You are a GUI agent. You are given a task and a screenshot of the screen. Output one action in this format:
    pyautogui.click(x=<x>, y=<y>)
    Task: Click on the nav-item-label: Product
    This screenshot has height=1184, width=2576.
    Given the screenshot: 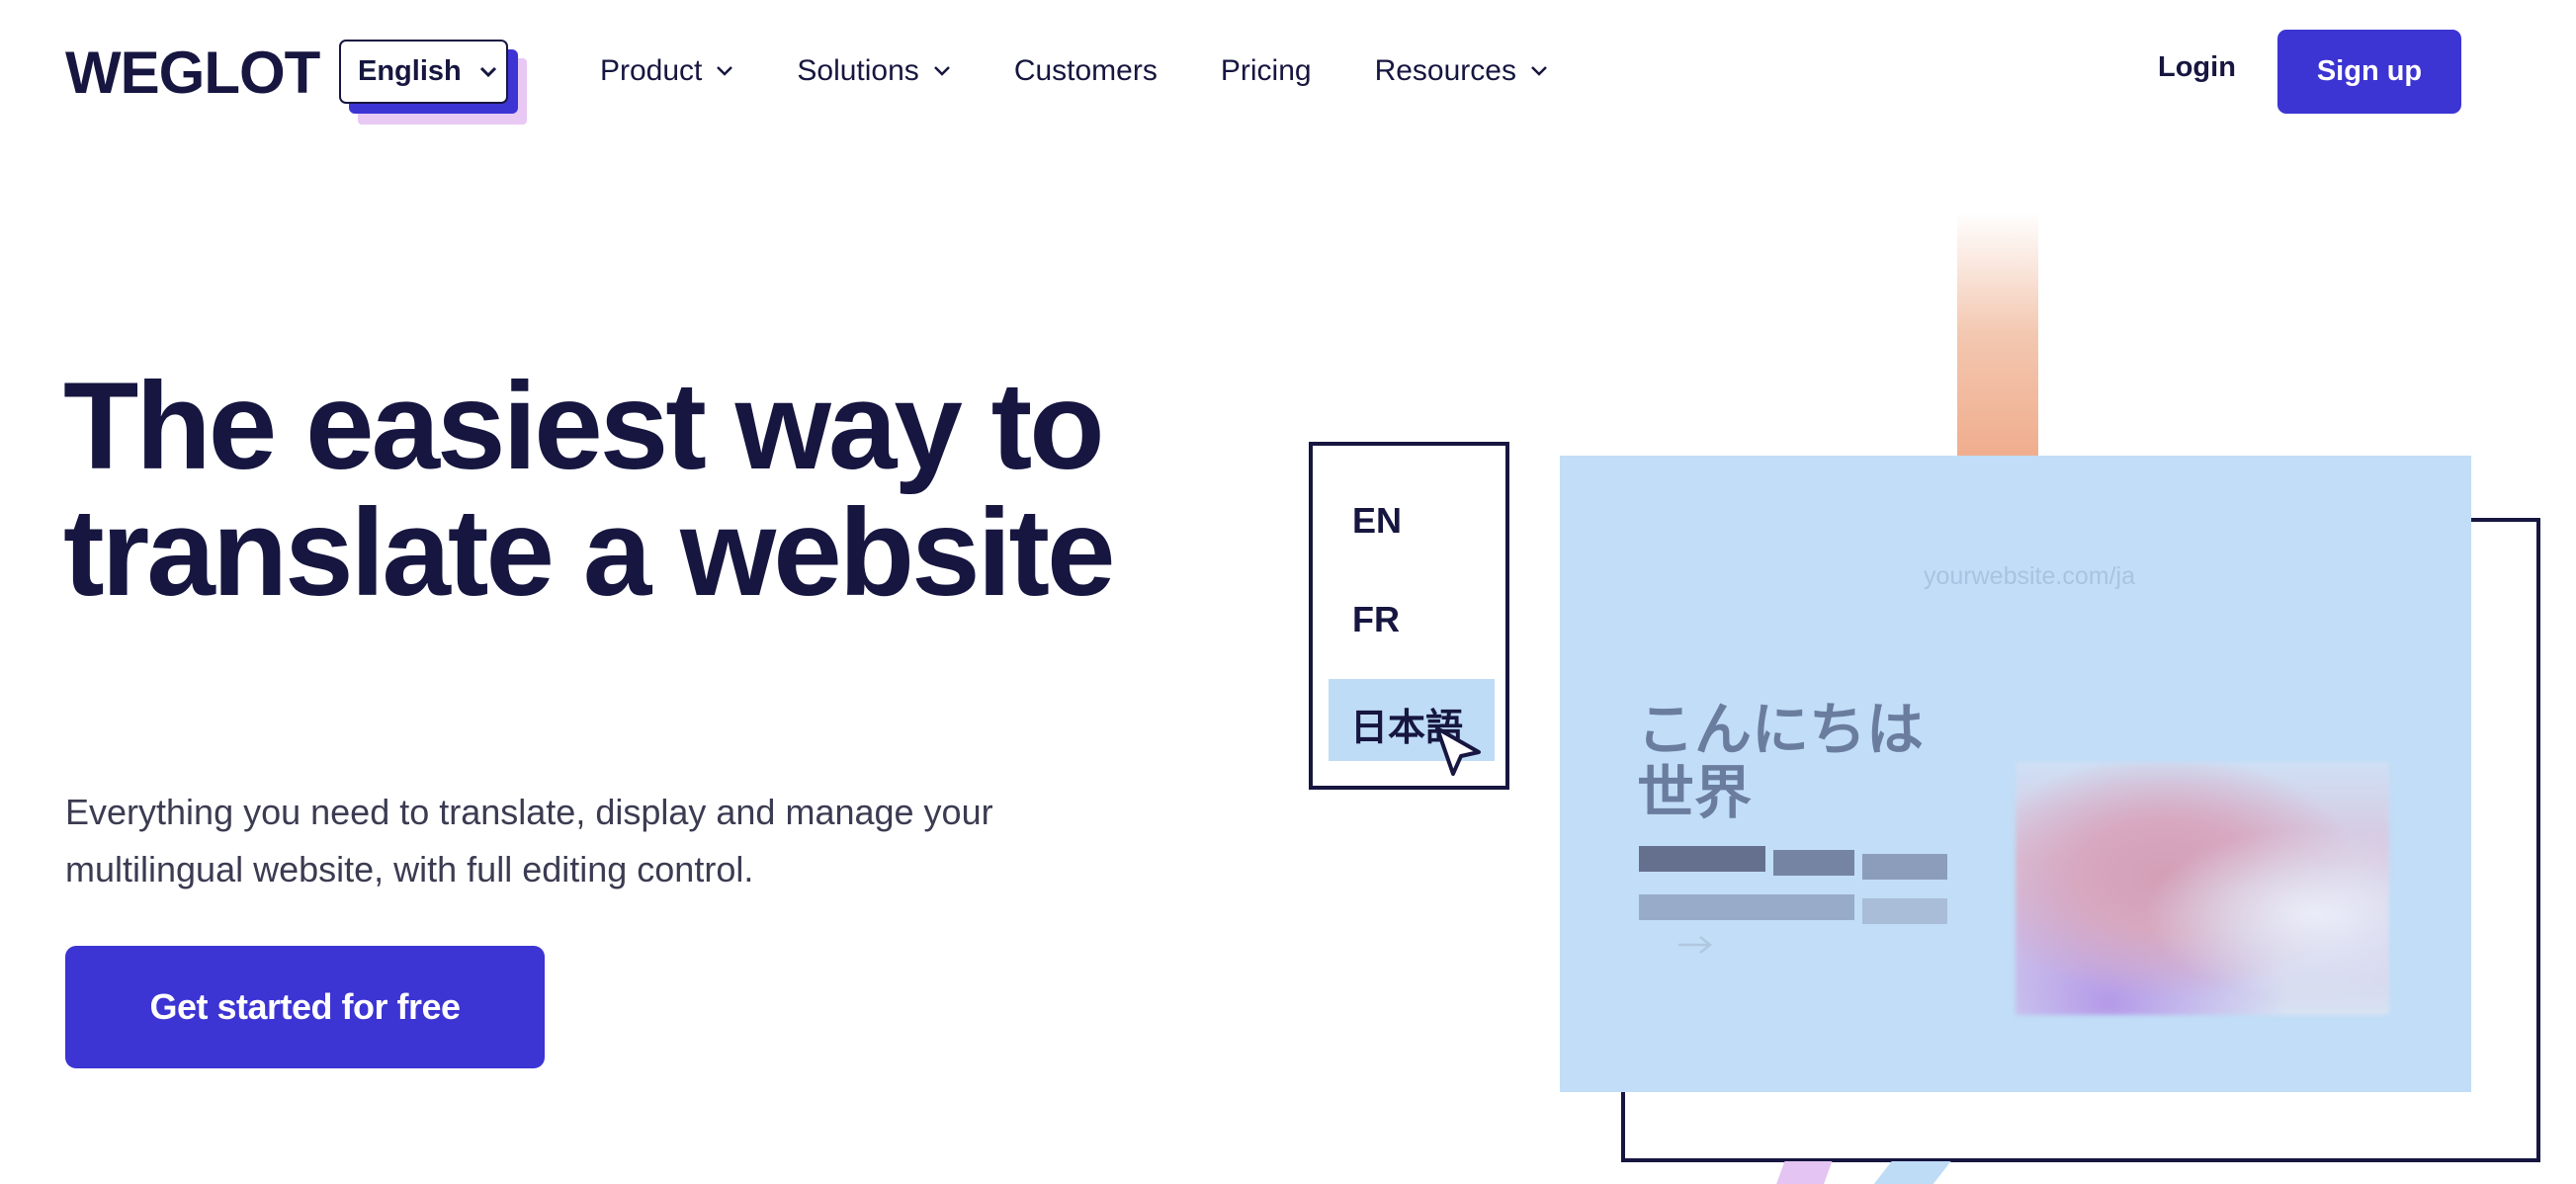 What is the action you would take?
    pyautogui.click(x=651, y=71)
    